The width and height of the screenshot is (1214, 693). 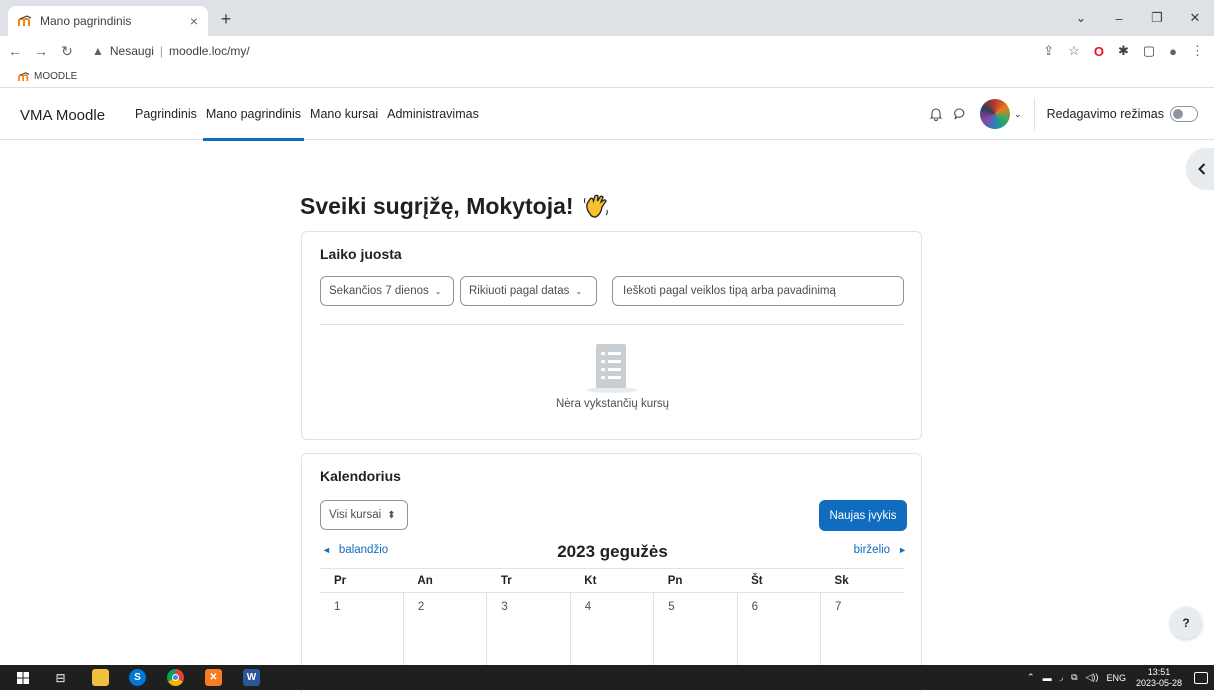 What do you see at coordinates (1074, 677) in the screenshot?
I see `device-icon: ⧉` at bounding box center [1074, 677].